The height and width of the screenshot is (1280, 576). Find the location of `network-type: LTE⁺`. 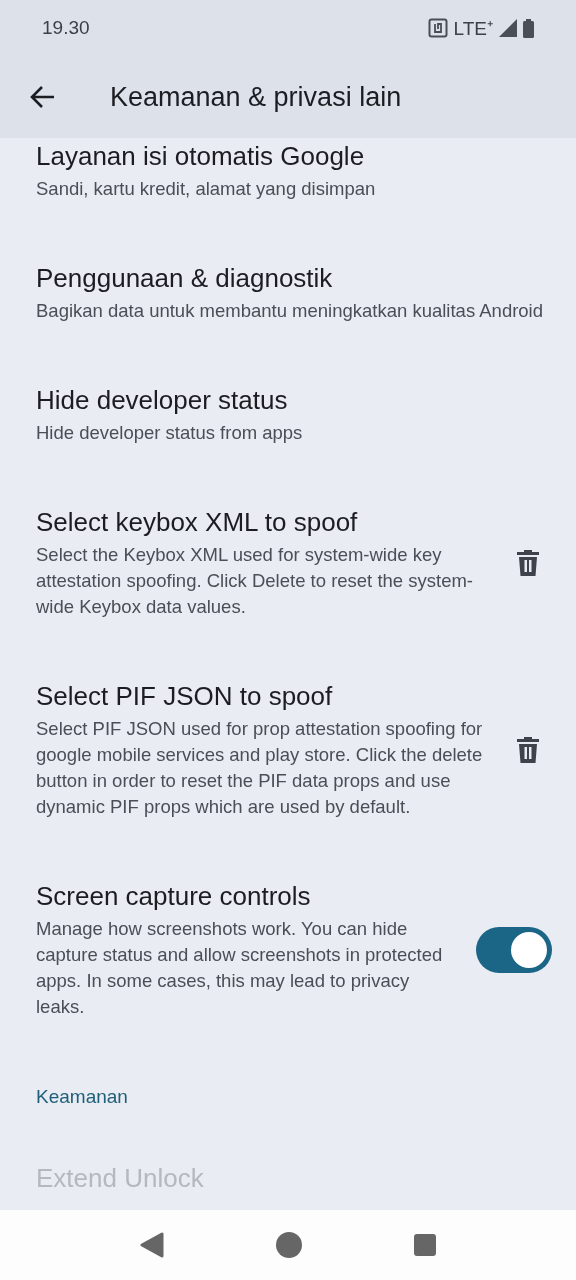

network-type: LTE⁺ is located at coordinates (473, 29).